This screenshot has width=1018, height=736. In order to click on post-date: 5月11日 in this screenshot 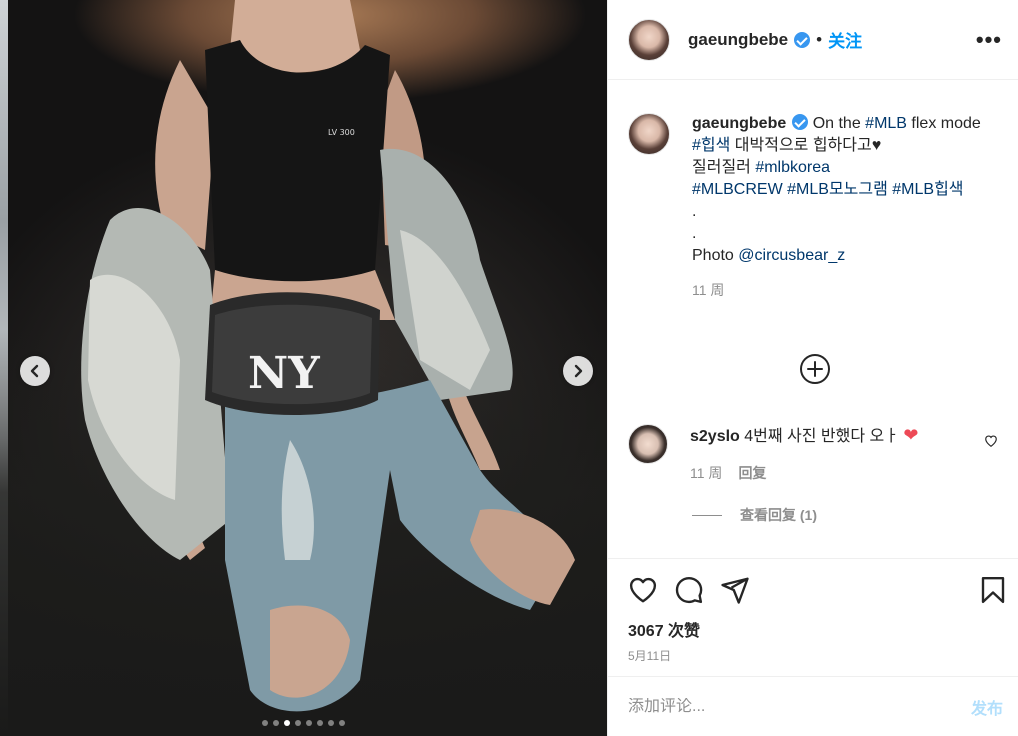, I will do `click(650, 656)`.